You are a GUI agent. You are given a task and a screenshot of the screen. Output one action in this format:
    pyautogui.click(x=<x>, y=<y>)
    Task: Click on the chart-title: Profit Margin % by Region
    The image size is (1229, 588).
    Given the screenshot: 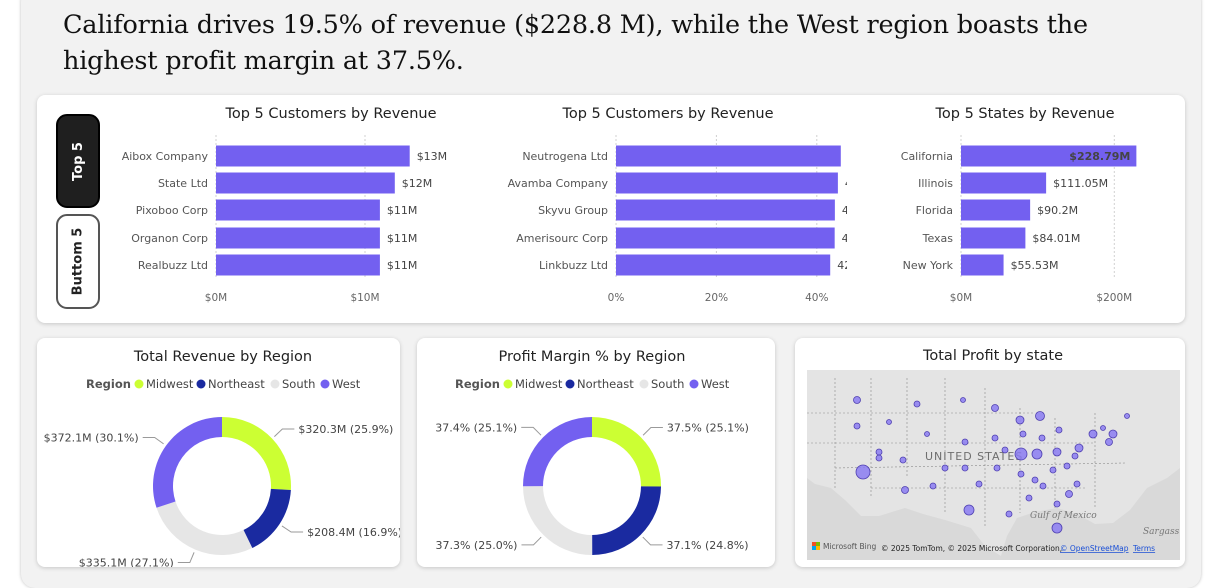 What is the action you would take?
    pyautogui.click(x=592, y=357)
    